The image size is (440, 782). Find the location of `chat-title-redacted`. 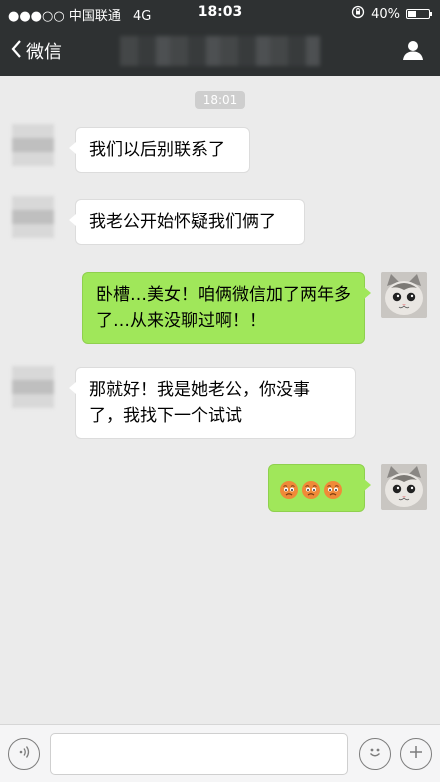

chat-title-redacted is located at coordinates (220, 51).